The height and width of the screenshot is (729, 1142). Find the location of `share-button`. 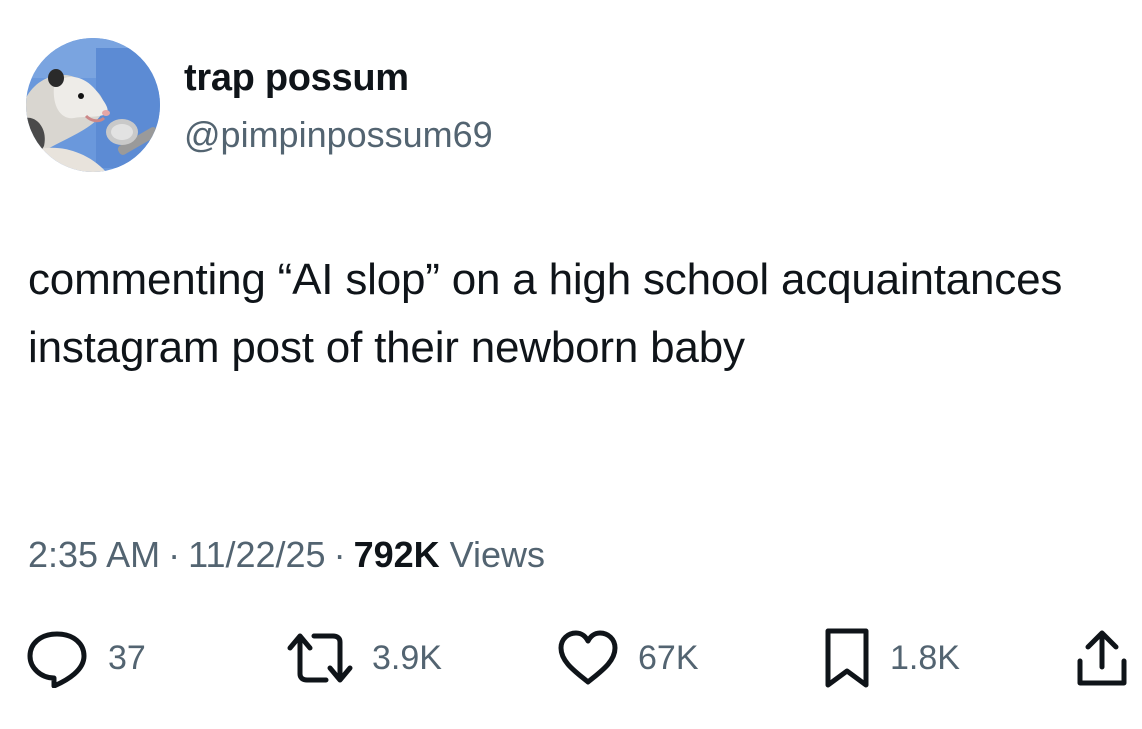

share-button is located at coordinates (1102, 658).